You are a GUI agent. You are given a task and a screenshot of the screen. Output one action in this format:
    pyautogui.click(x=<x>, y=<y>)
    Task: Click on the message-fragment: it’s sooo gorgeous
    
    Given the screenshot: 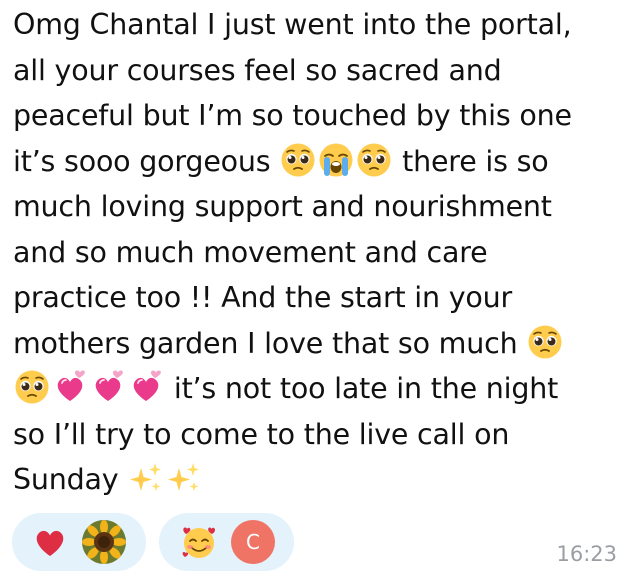 What is the action you would take?
    pyautogui.click(x=142, y=161)
    